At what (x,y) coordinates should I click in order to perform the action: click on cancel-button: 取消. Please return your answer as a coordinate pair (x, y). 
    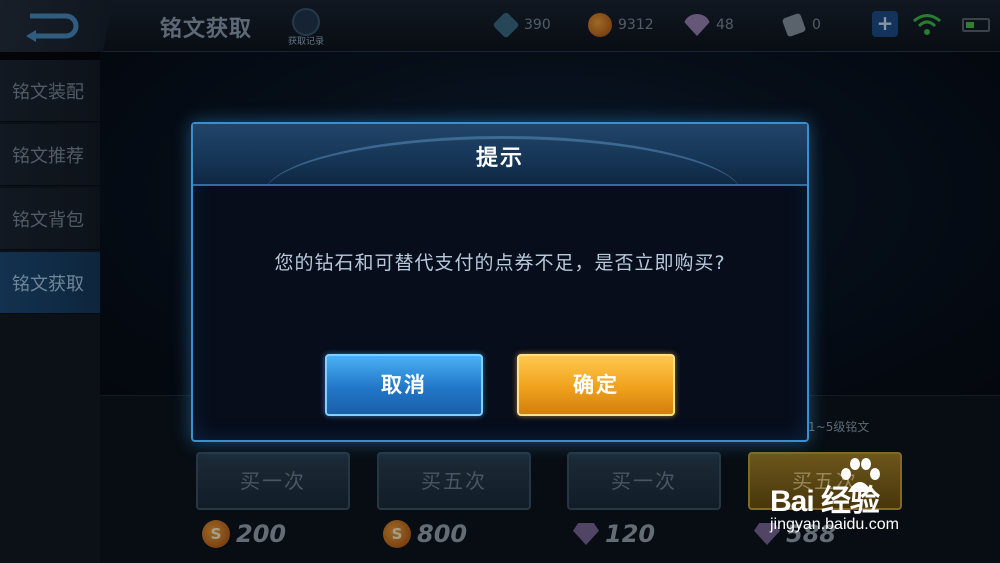
    Looking at the image, I should click on (404, 385).